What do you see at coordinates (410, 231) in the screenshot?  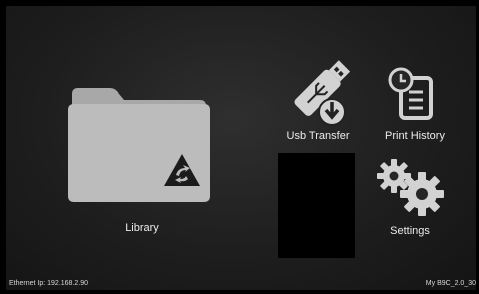 I see `settings-label: Settings` at bounding box center [410, 231].